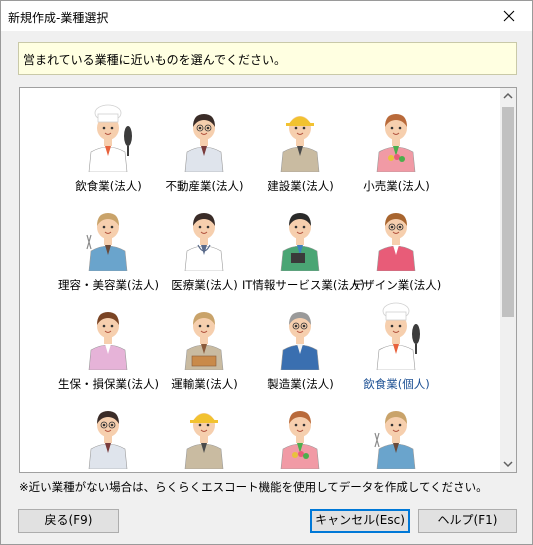 This screenshot has width=533, height=545. I want to click on vertical-scrollbar, so click(508, 280).